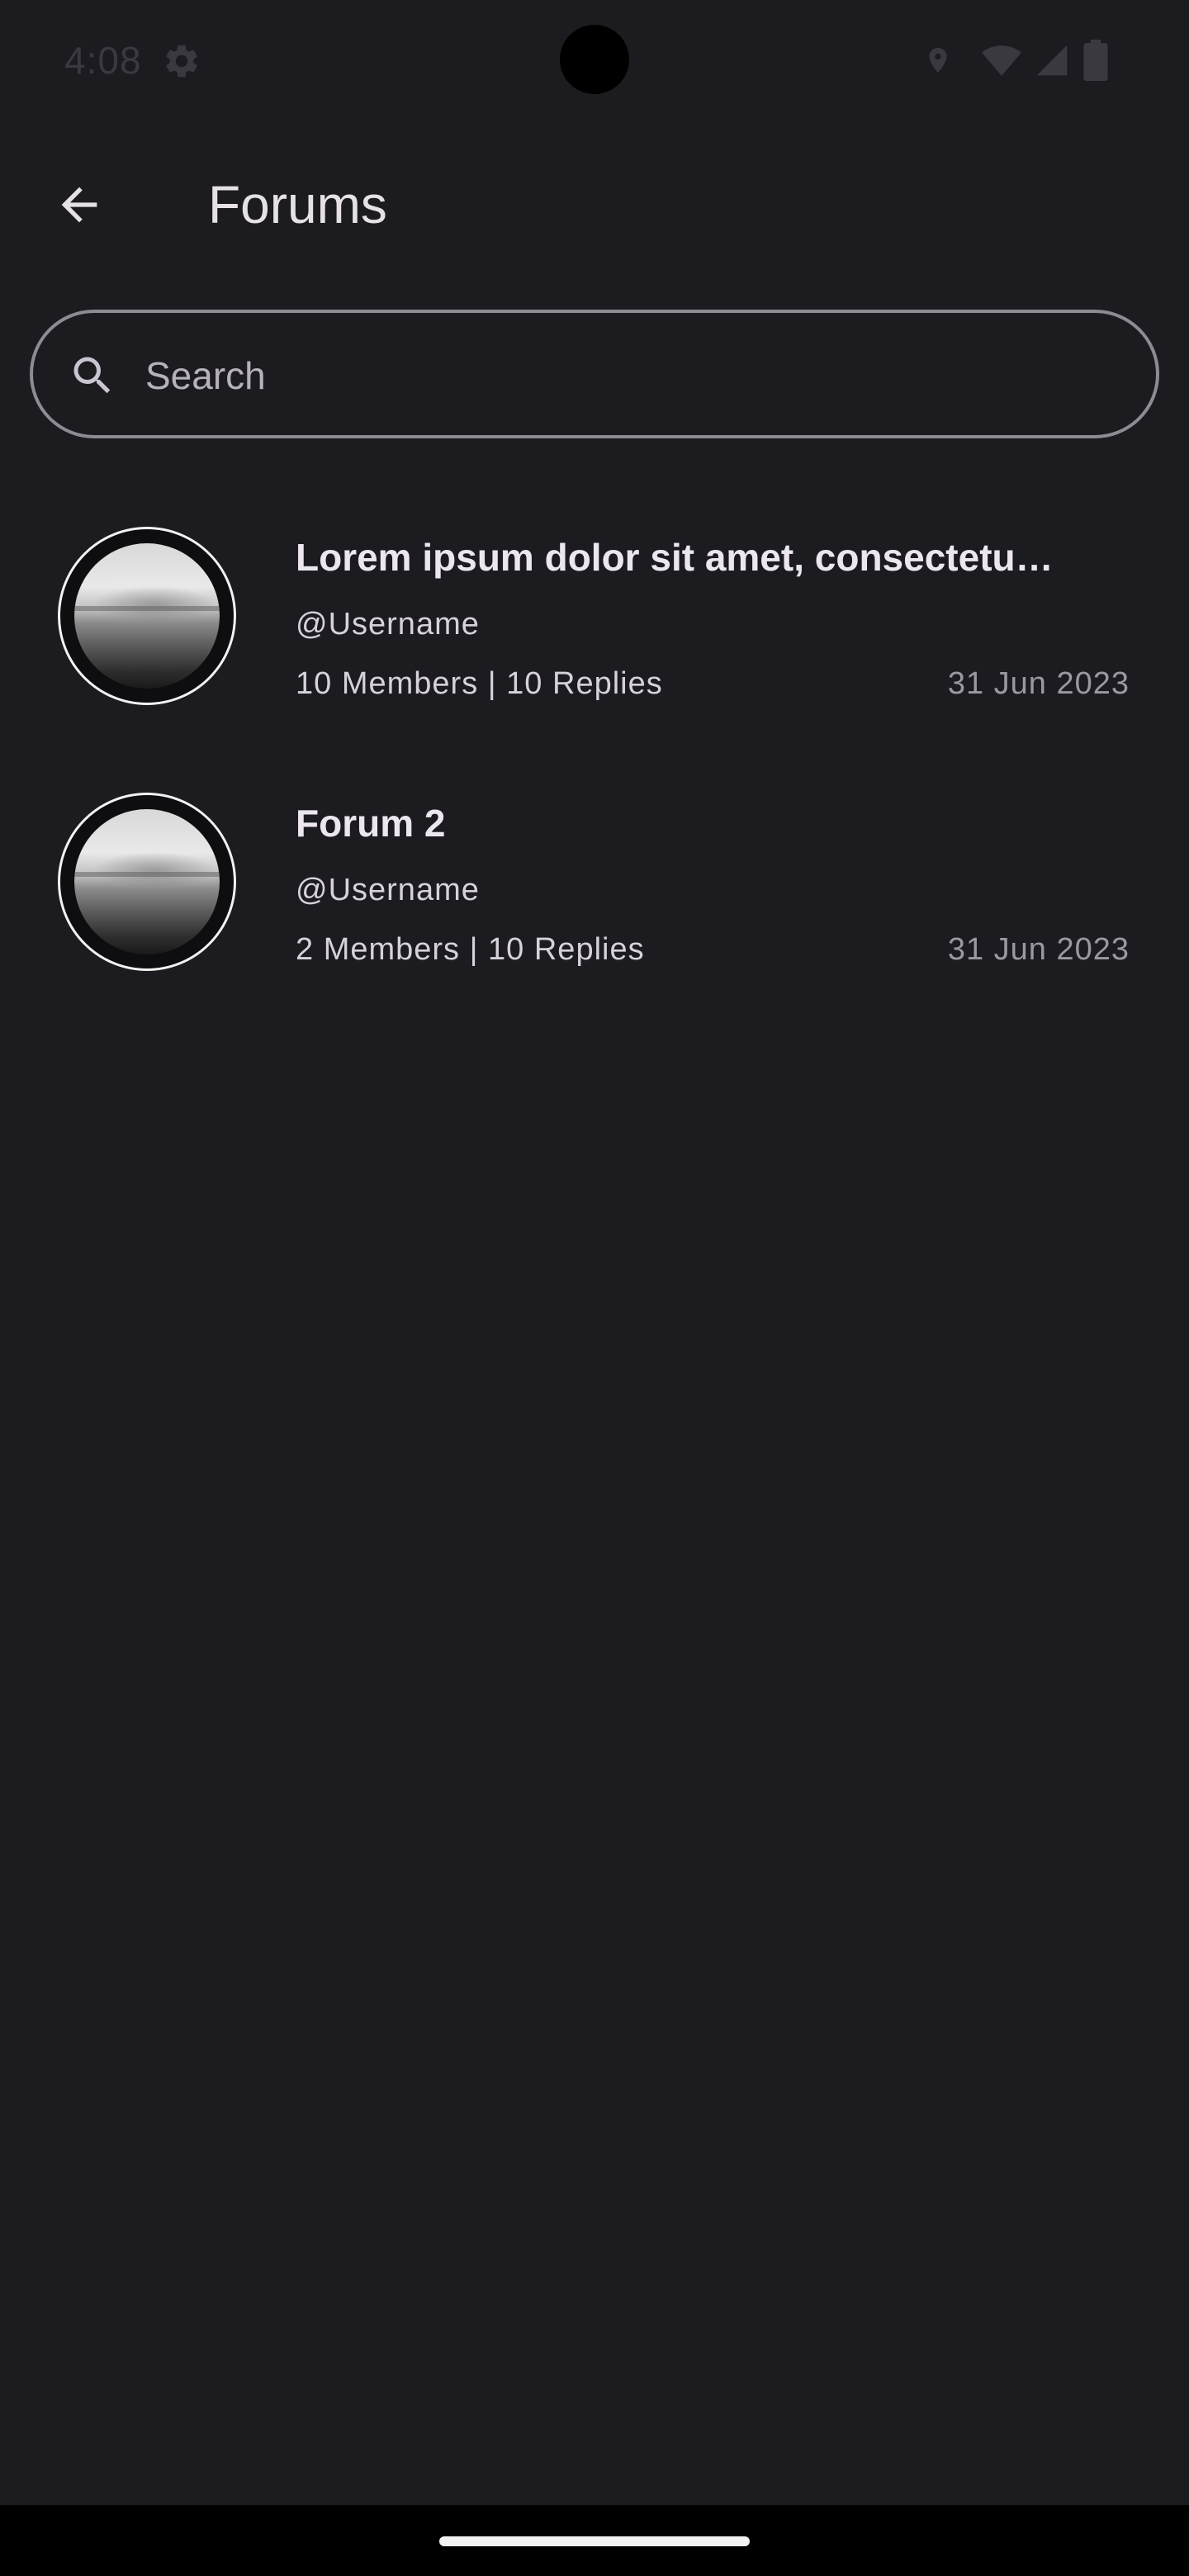 This screenshot has height=2576, width=1189. Describe the element at coordinates (1095, 60) in the screenshot. I see `battery-icon` at that location.